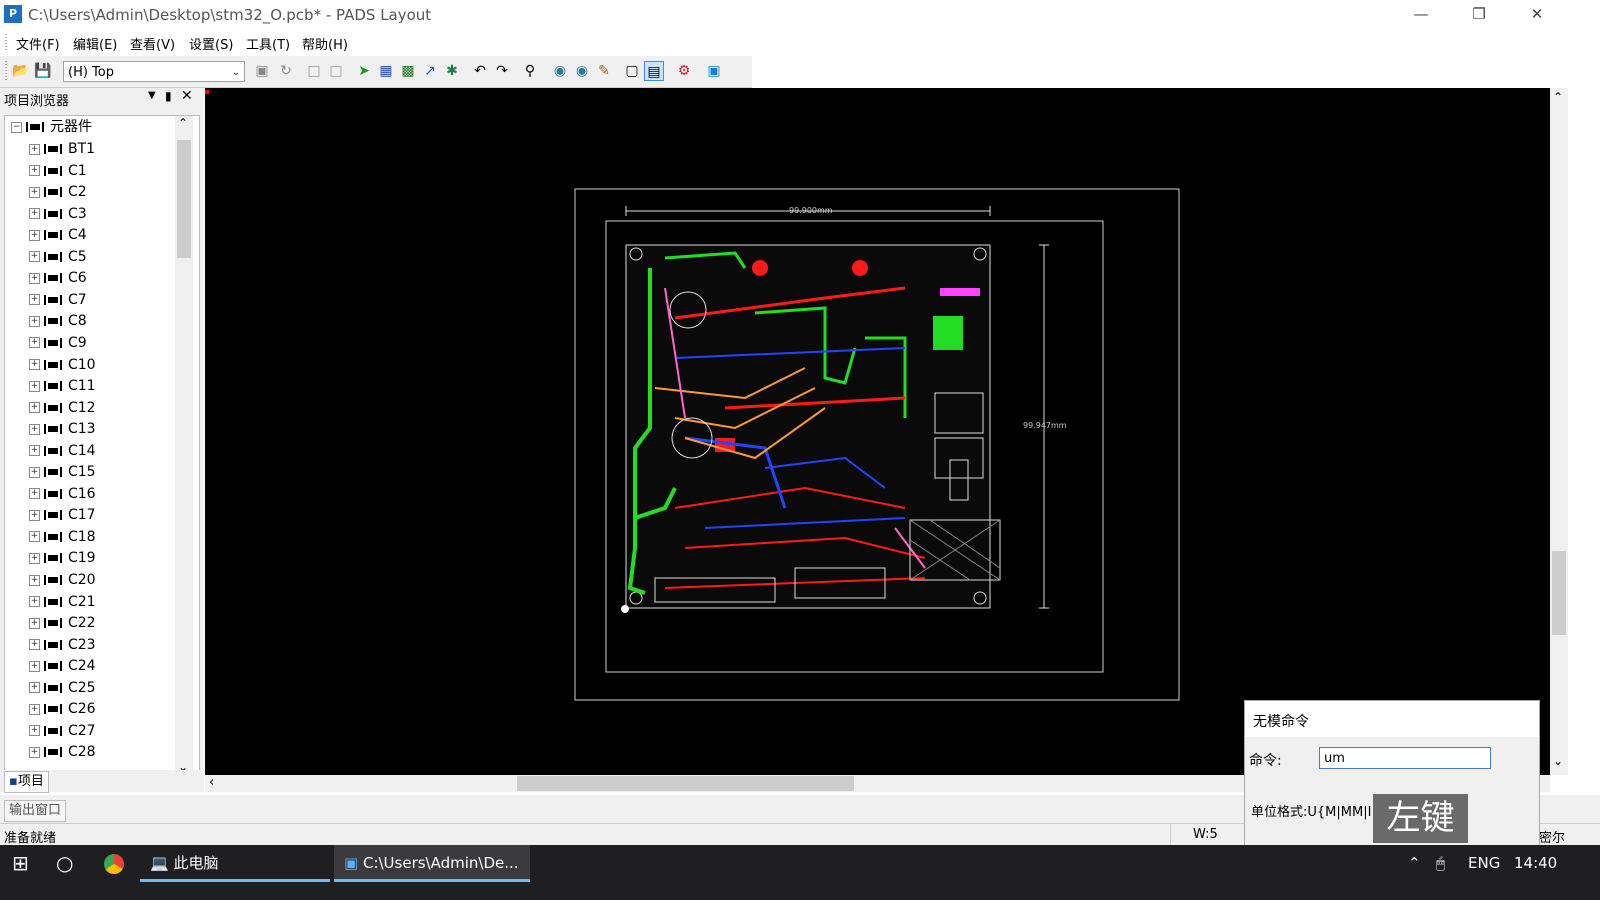 The height and width of the screenshot is (900, 1600). Describe the element at coordinates (325, 43) in the screenshot. I see `menu-help: 帮助(H)` at that location.